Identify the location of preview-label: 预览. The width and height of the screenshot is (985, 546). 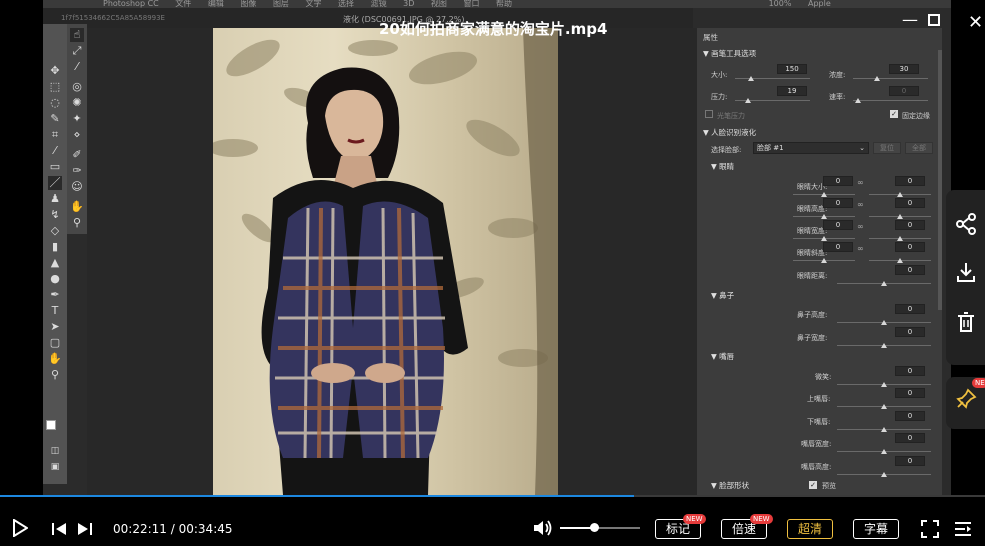
(829, 486).